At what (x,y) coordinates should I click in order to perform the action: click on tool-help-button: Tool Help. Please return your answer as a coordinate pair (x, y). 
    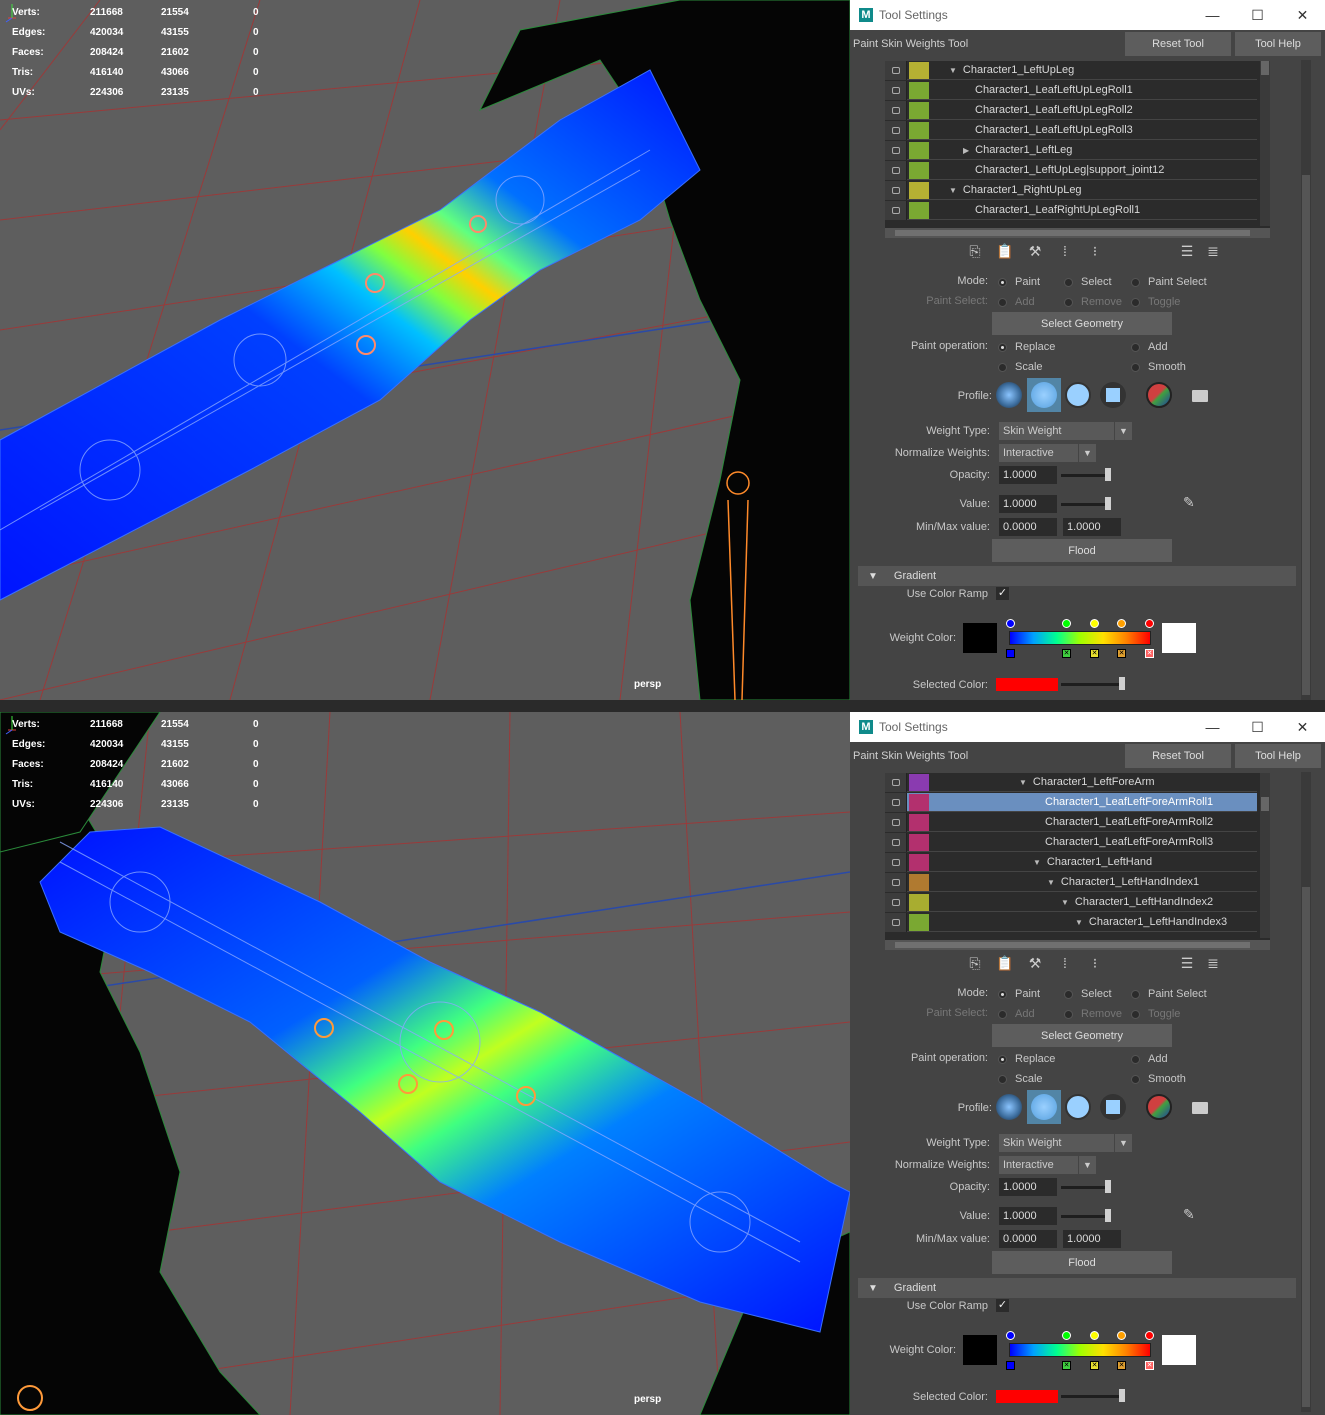
    Looking at the image, I should click on (1278, 756).